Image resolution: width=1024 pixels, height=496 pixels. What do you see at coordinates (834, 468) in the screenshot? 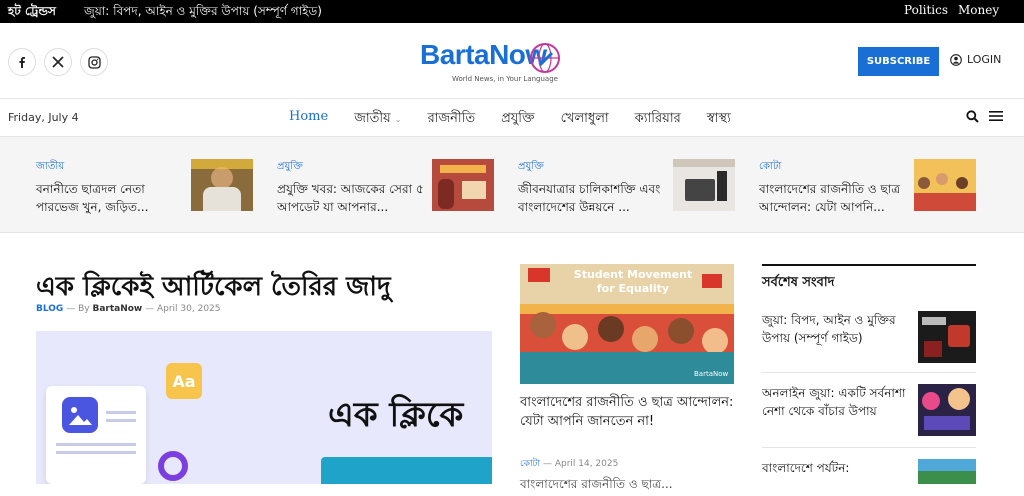
I see `sidebar-item-title: বাংলাদেশে পর্যটন:` at bounding box center [834, 468].